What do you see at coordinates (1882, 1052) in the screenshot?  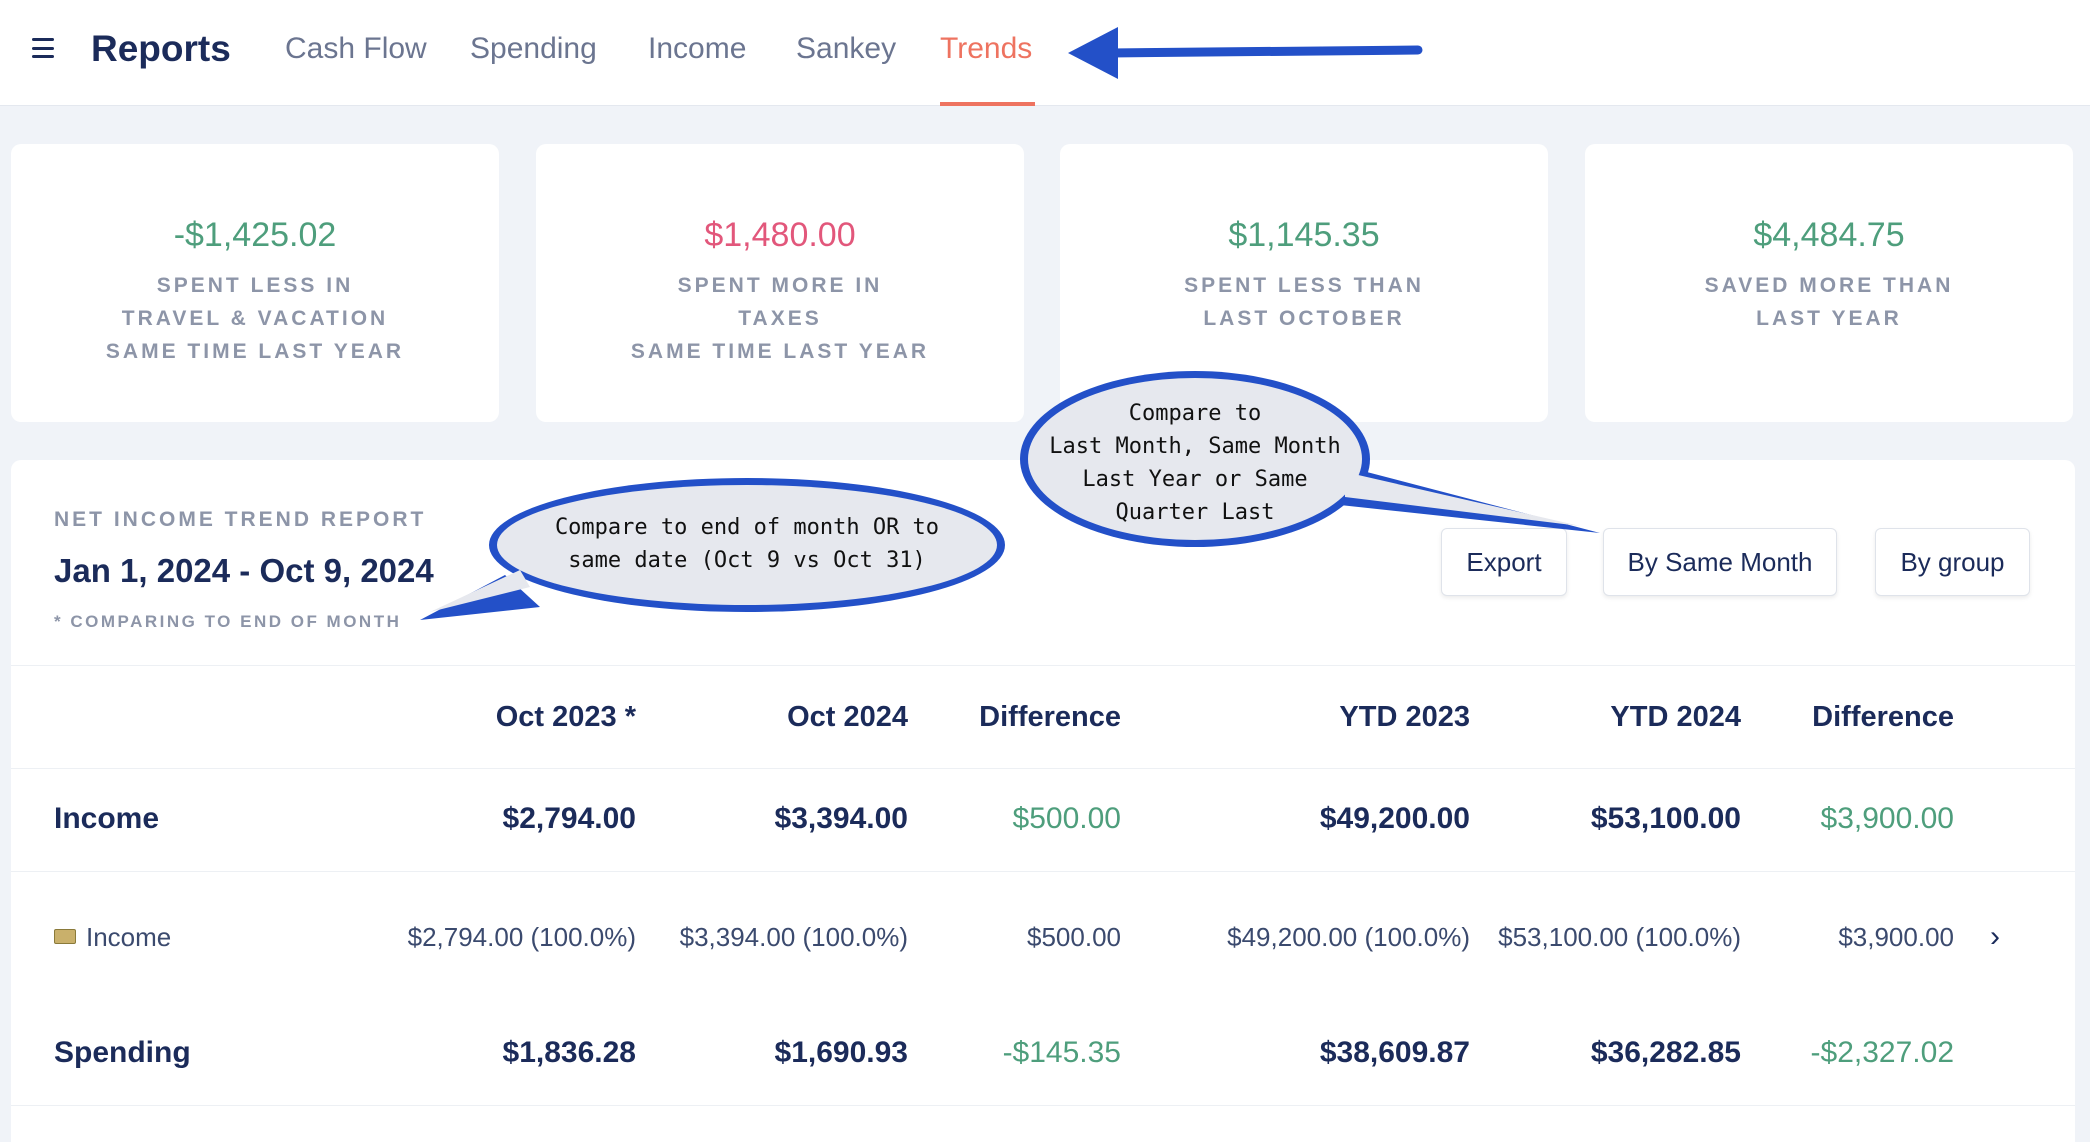 I see `table-cell: -$2,327.02` at bounding box center [1882, 1052].